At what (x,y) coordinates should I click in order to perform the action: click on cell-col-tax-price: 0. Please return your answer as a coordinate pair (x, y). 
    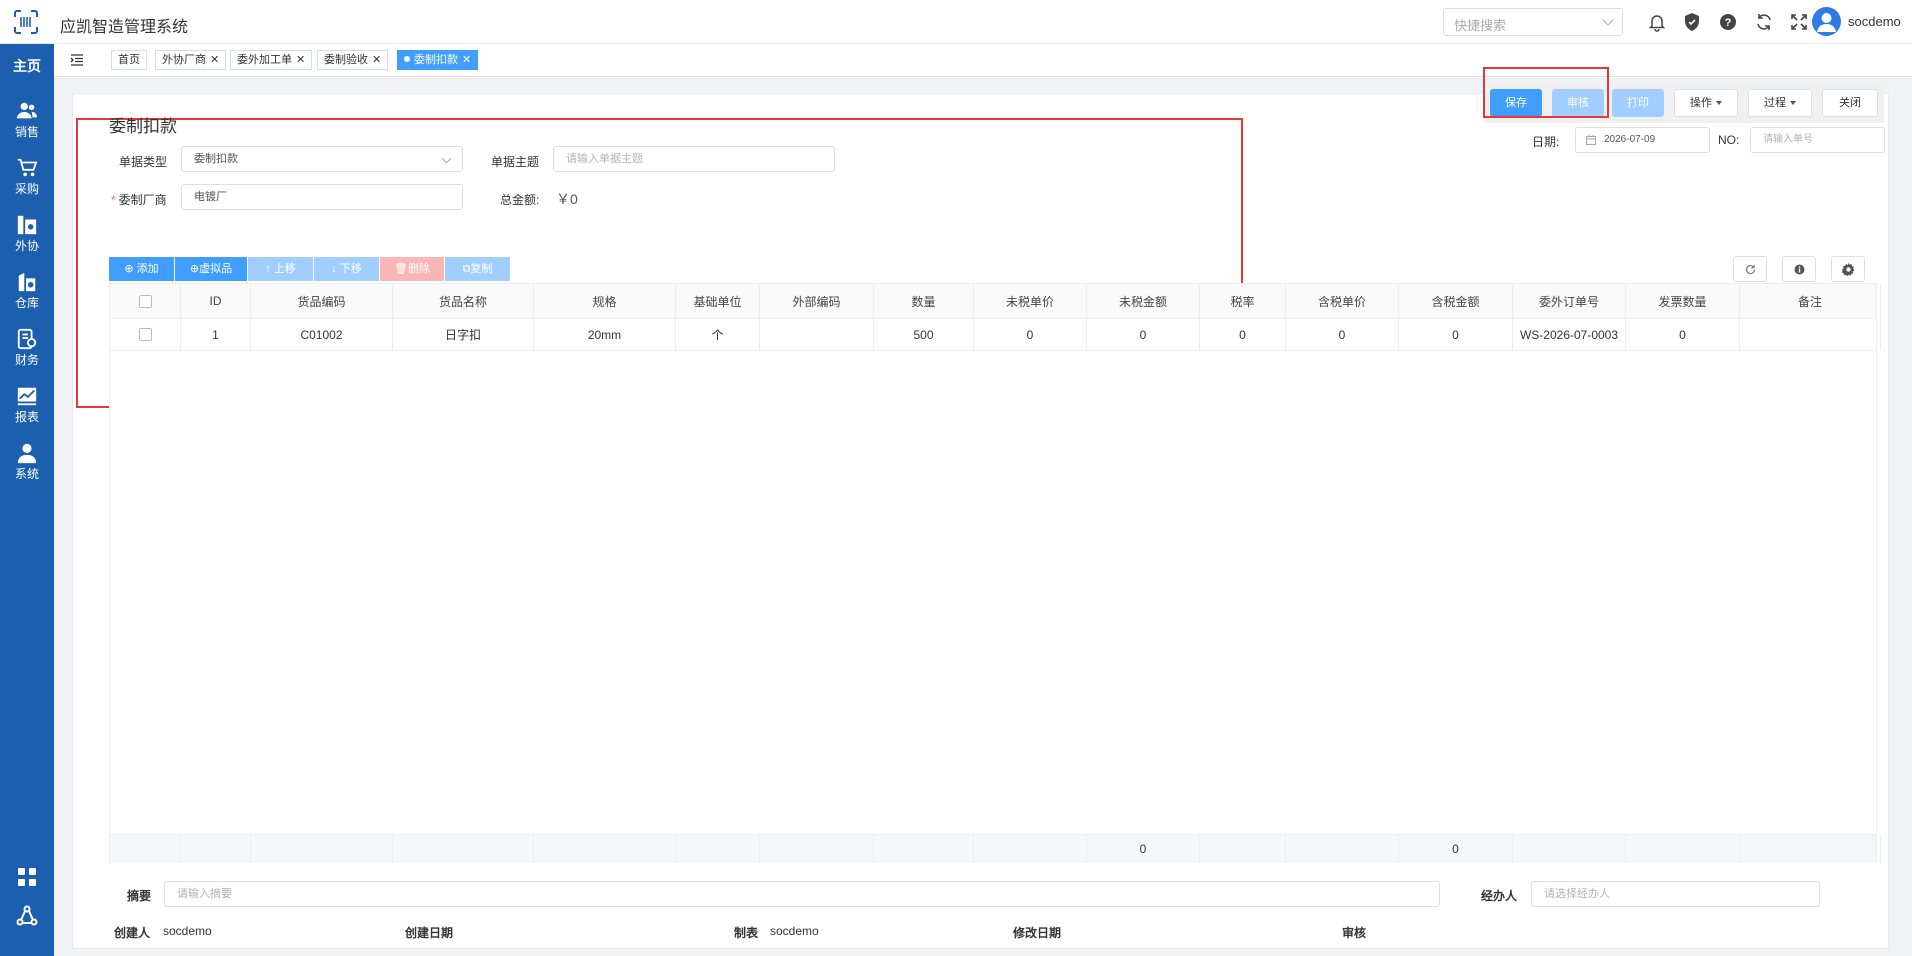
    Looking at the image, I should click on (1342, 334).